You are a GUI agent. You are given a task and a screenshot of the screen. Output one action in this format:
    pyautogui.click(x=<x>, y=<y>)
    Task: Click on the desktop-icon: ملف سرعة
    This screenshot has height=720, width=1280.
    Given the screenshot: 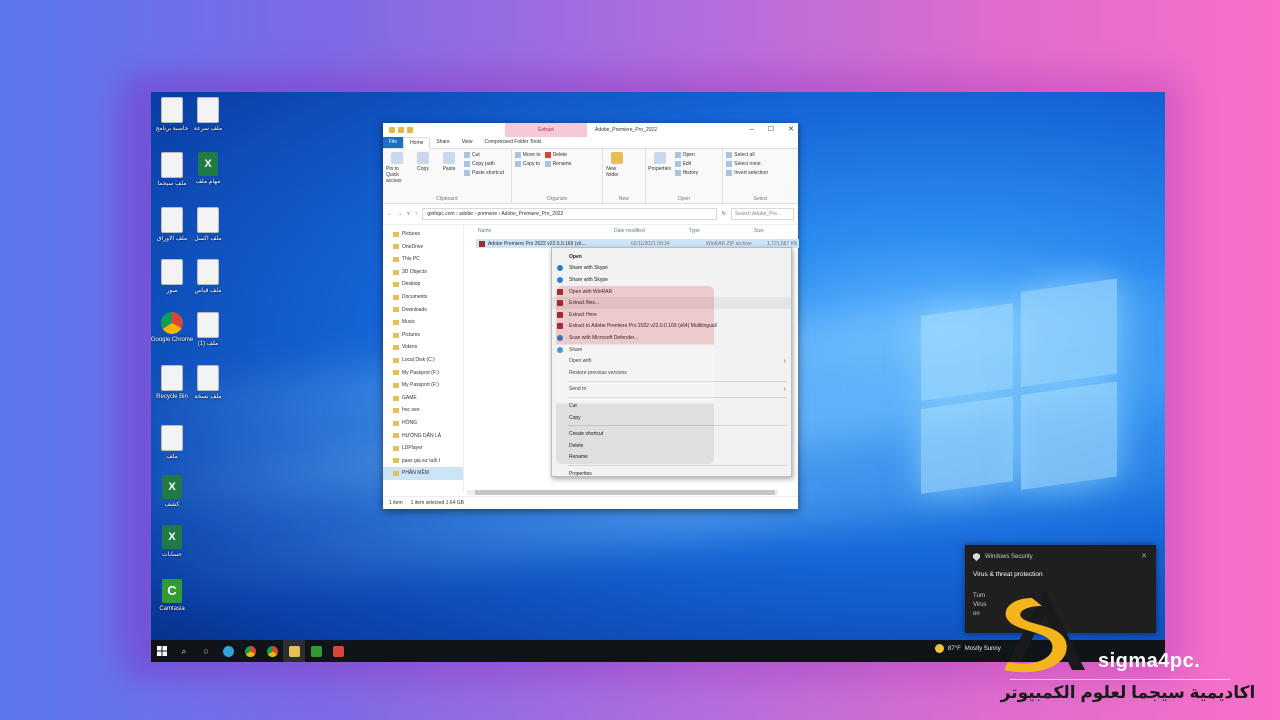 What is the action you would take?
    pyautogui.click(x=208, y=115)
    